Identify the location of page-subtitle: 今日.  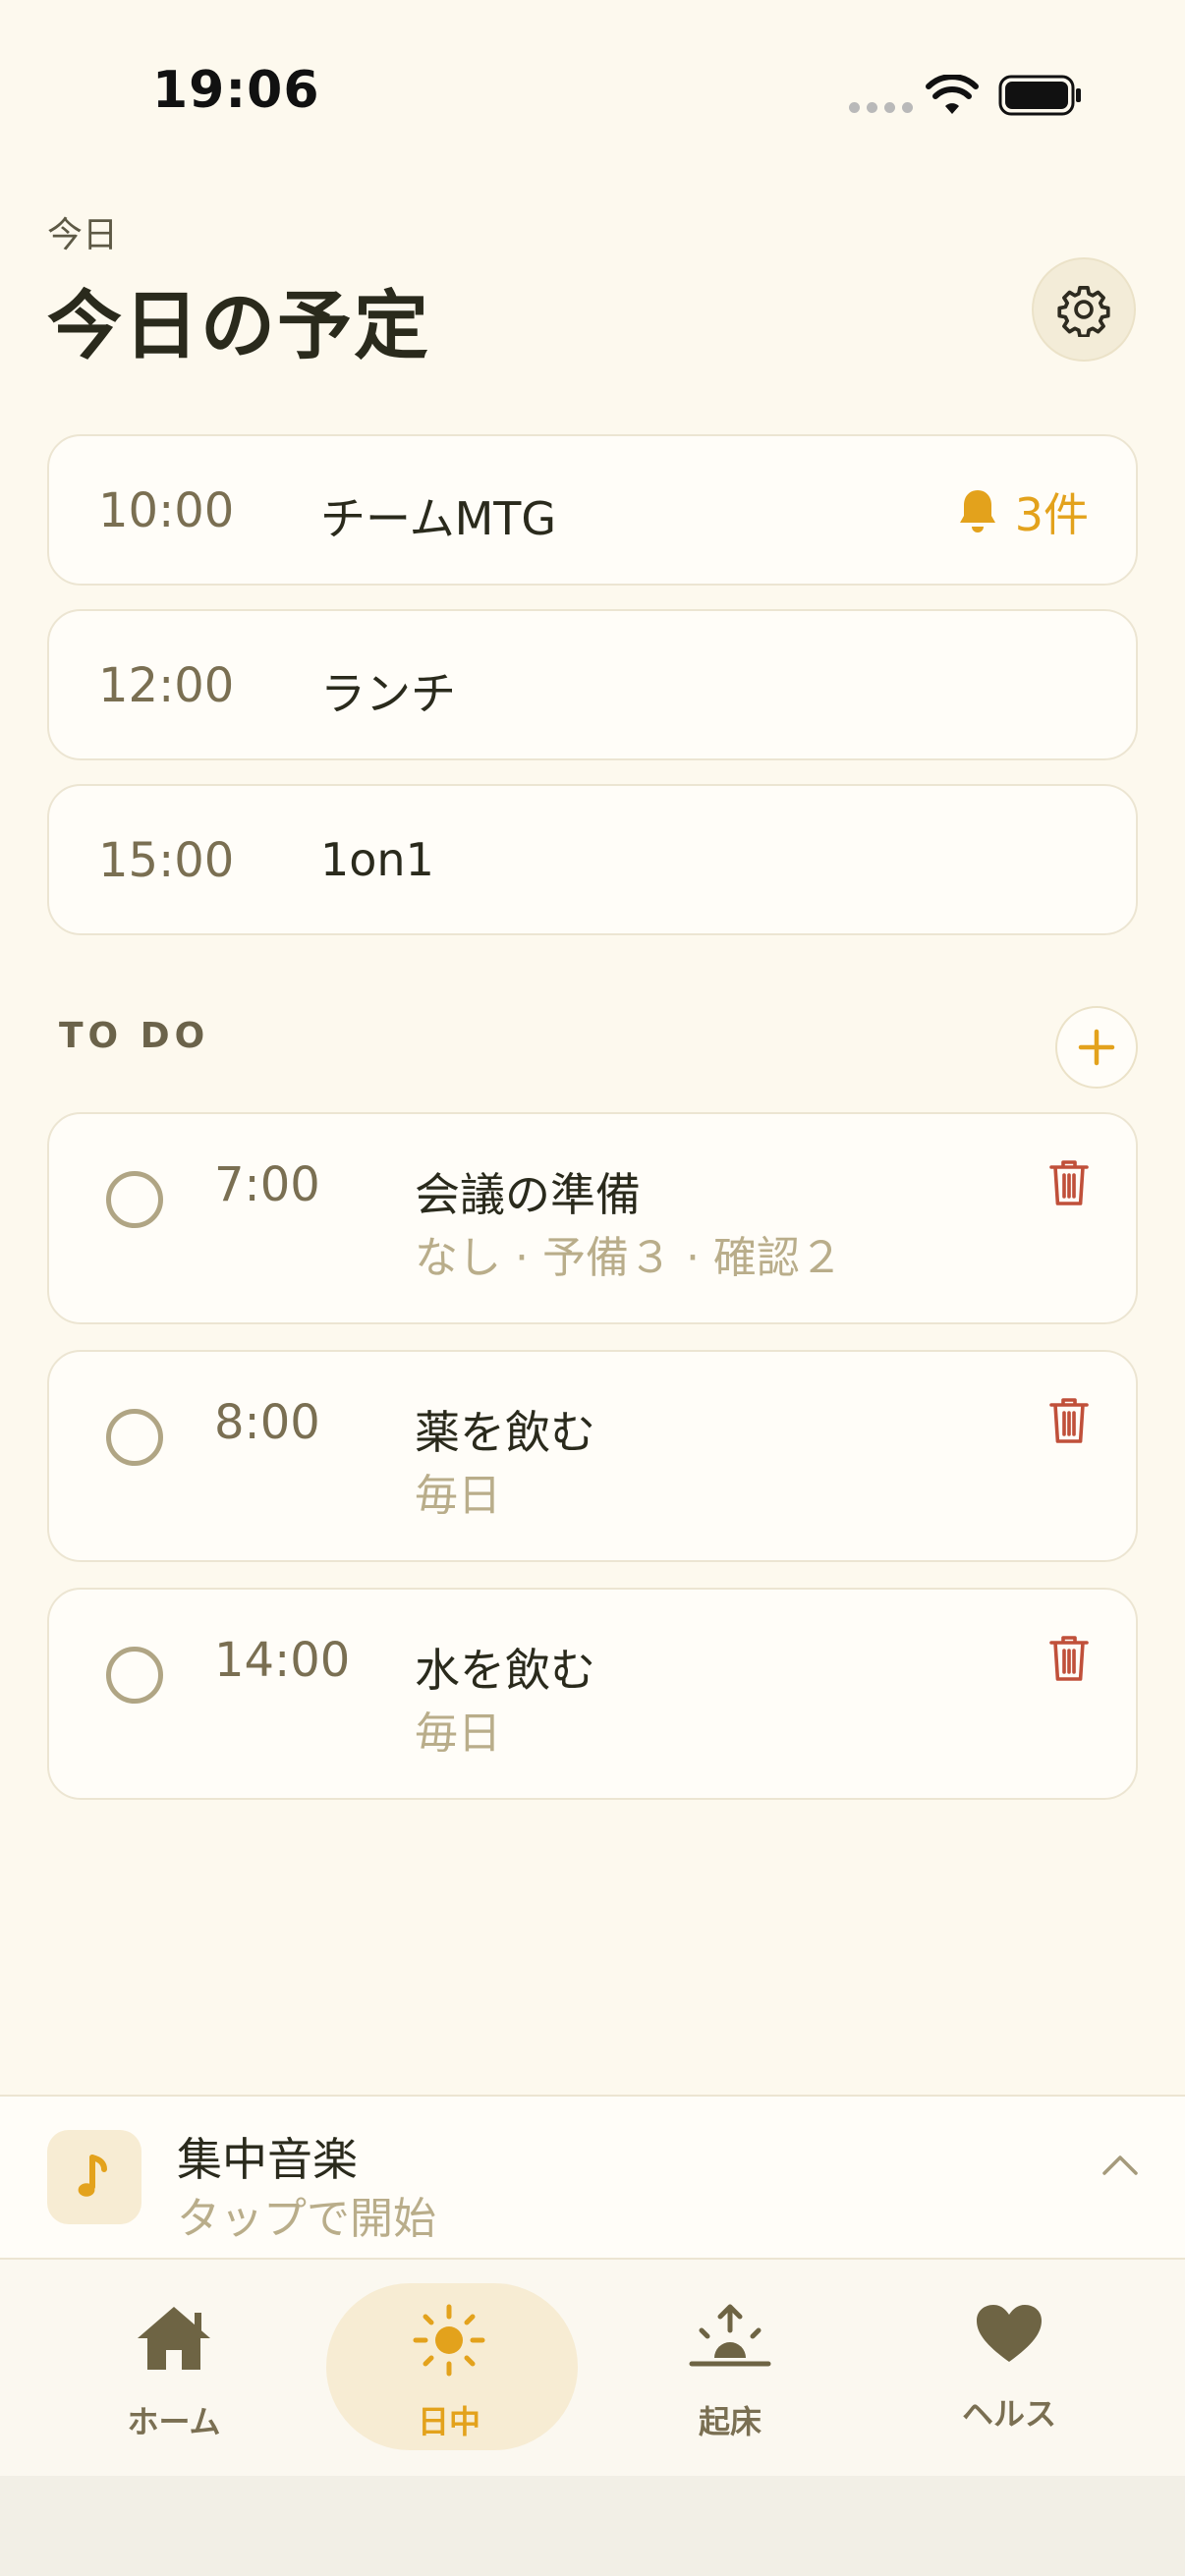
(83, 235).